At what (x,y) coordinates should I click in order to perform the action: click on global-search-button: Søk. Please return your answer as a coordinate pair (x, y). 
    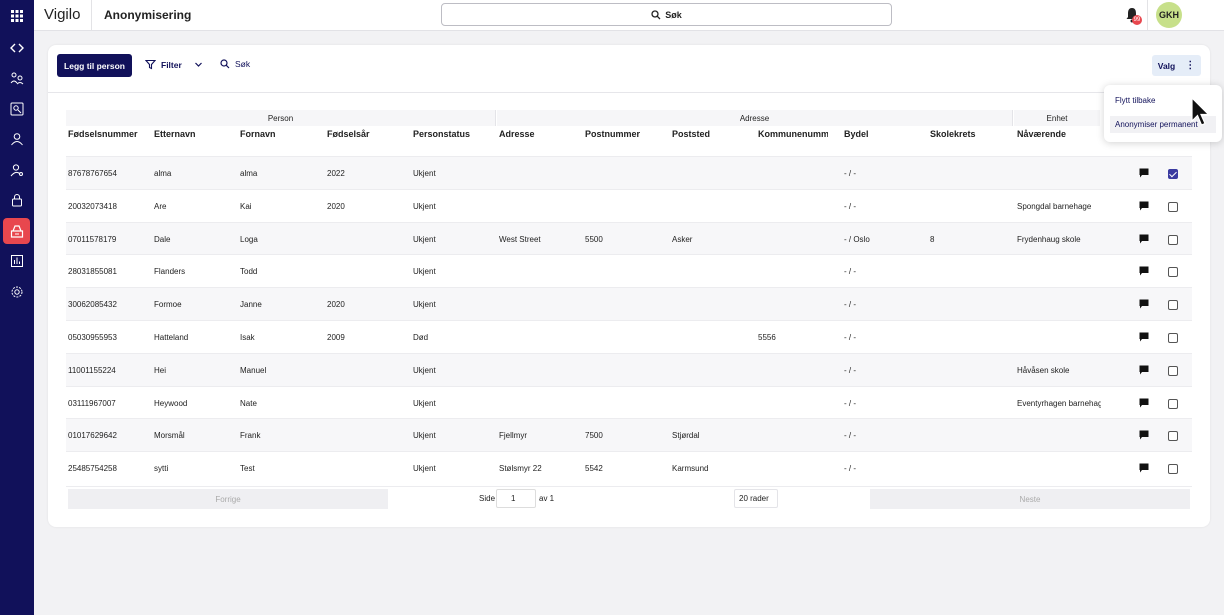
    Looking at the image, I should click on (666, 14).